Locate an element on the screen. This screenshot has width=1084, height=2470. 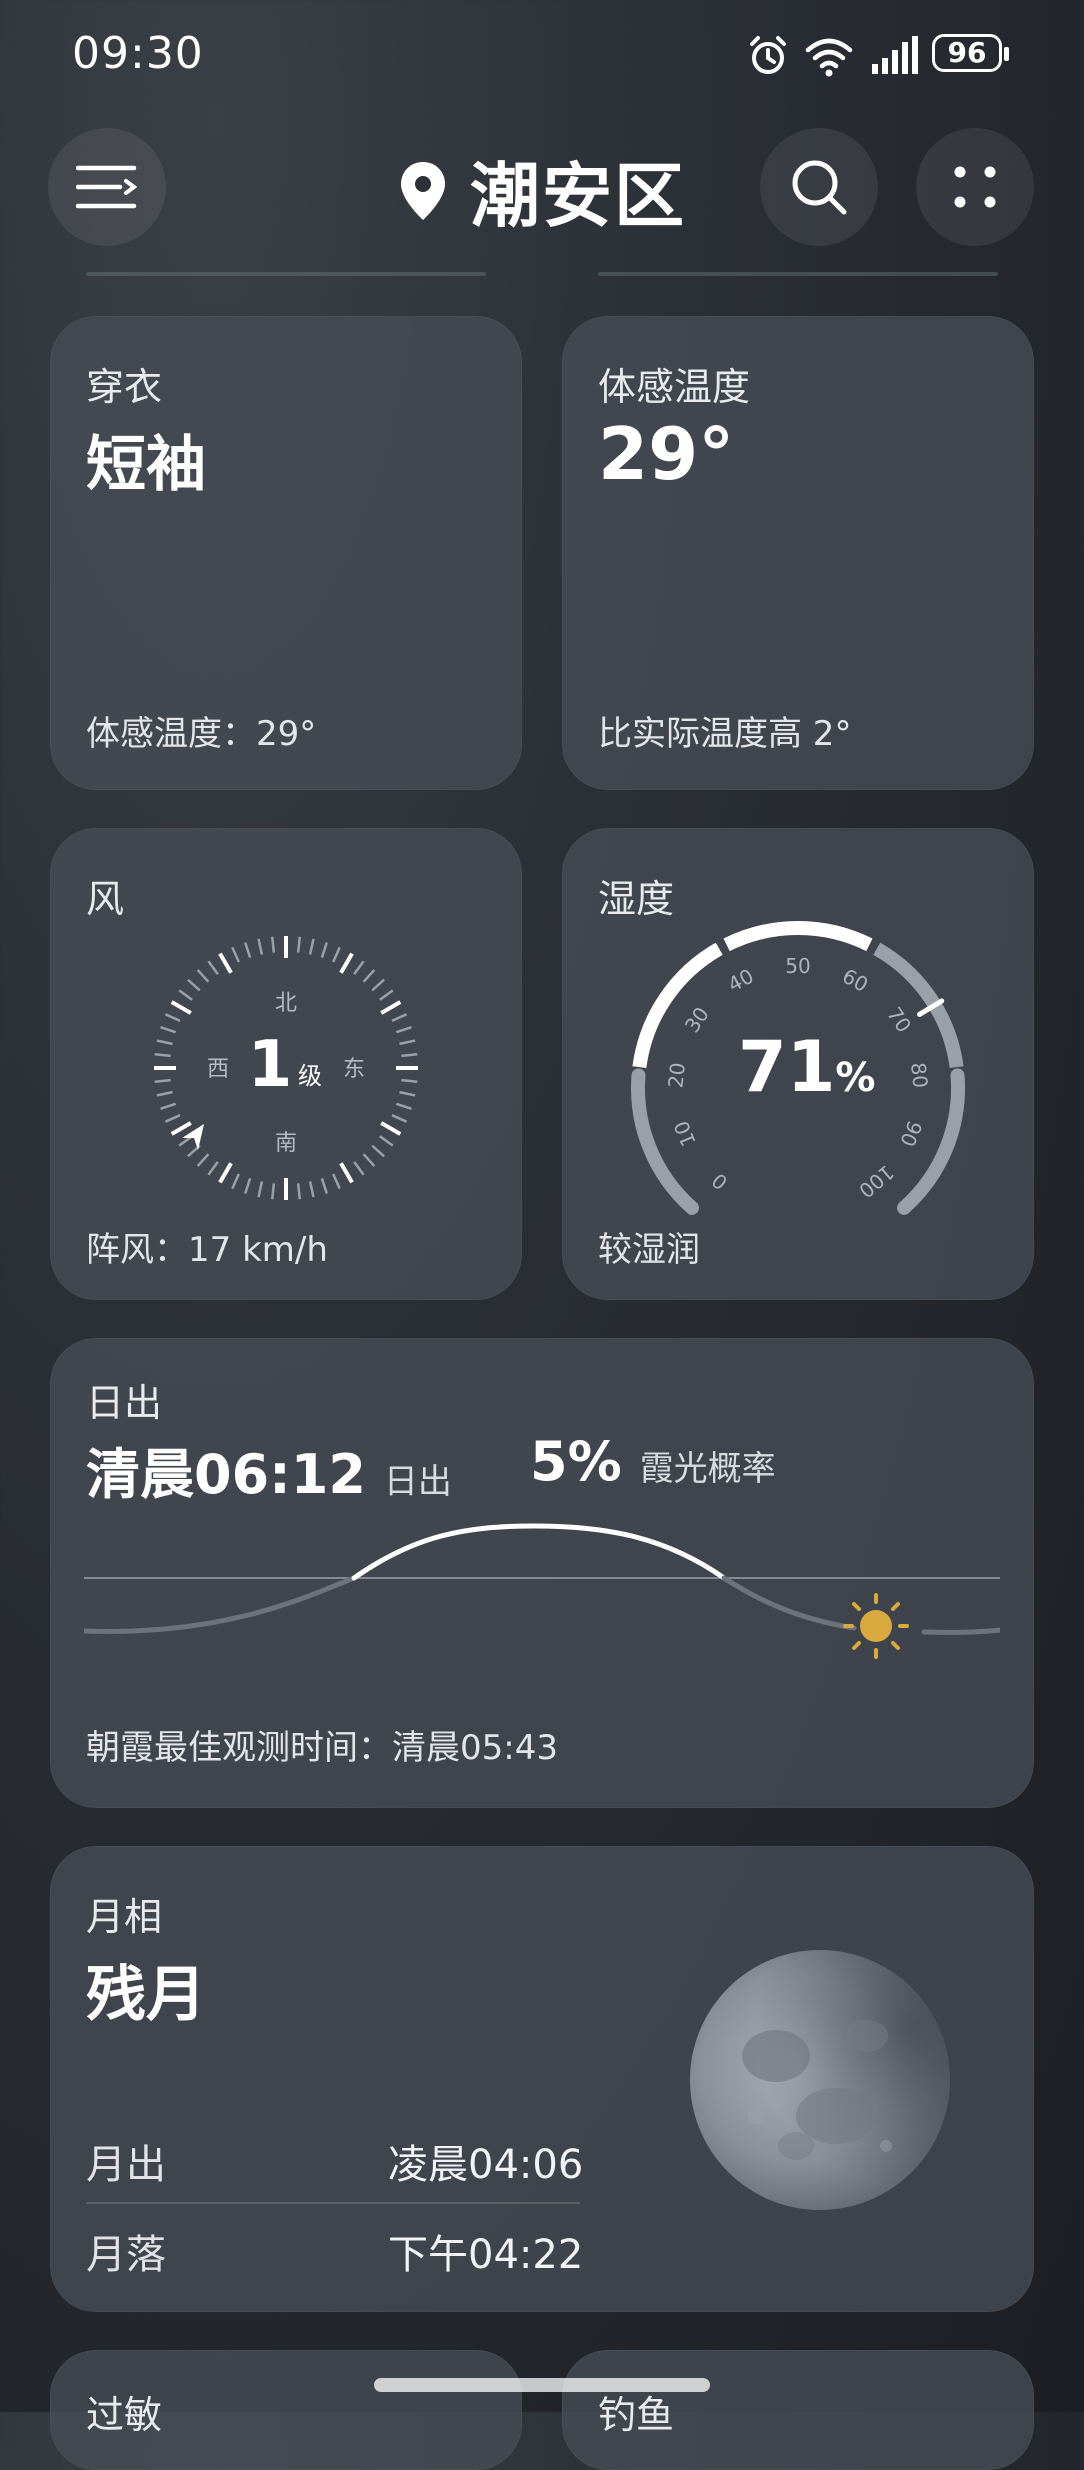
allergy-card: 过敏 is located at coordinates (286, 2410).